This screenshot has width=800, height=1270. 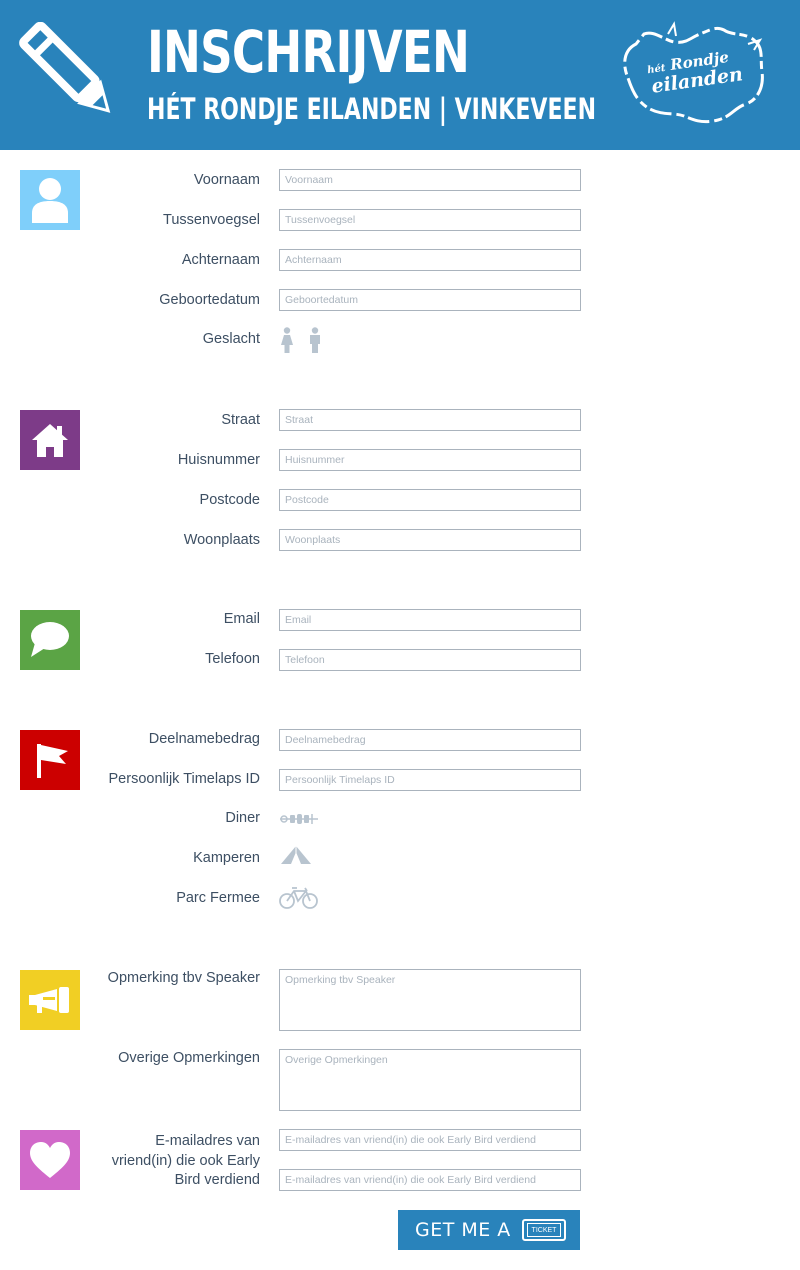 What do you see at coordinates (218, 898) in the screenshot?
I see `parc-fermee-label: Parc Fermee` at bounding box center [218, 898].